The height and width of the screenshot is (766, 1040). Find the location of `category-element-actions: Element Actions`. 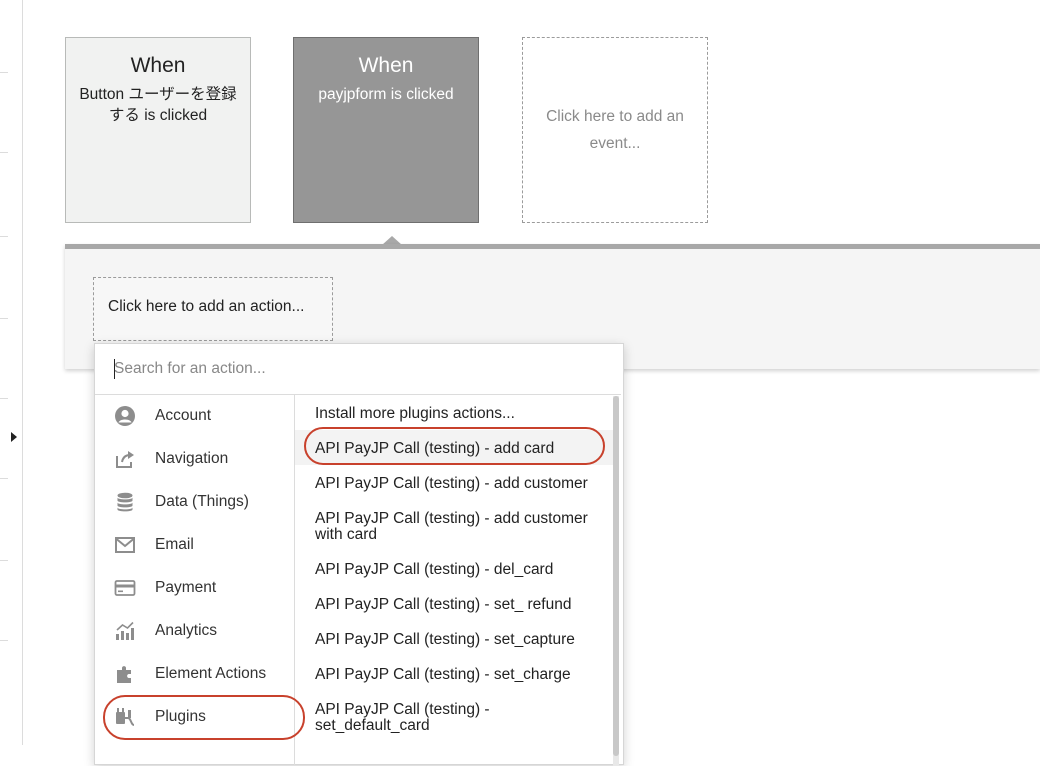

category-element-actions: Element Actions is located at coordinates (194, 675).